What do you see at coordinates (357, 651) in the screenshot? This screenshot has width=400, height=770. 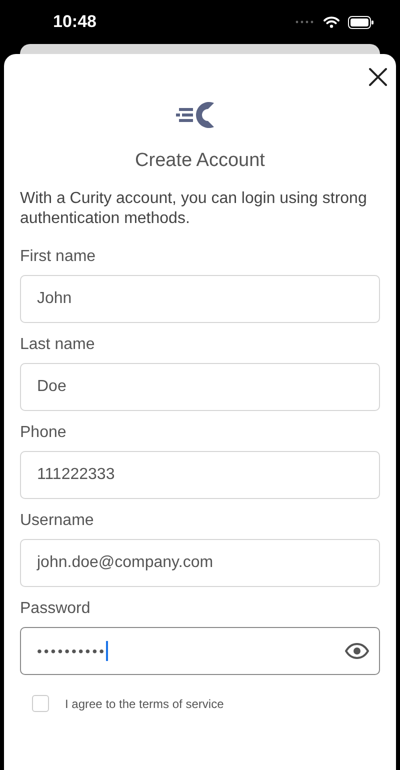 I see `eye-icon` at bounding box center [357, 651].